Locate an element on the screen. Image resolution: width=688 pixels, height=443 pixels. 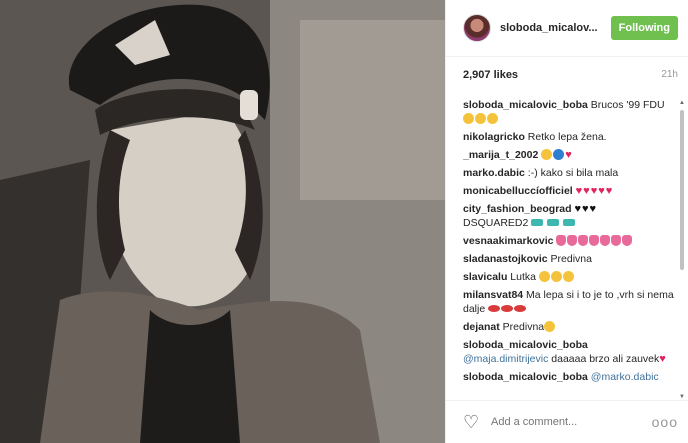
comment: nikolagricko Retko lepa žena. is located at coordinates (569, 137).